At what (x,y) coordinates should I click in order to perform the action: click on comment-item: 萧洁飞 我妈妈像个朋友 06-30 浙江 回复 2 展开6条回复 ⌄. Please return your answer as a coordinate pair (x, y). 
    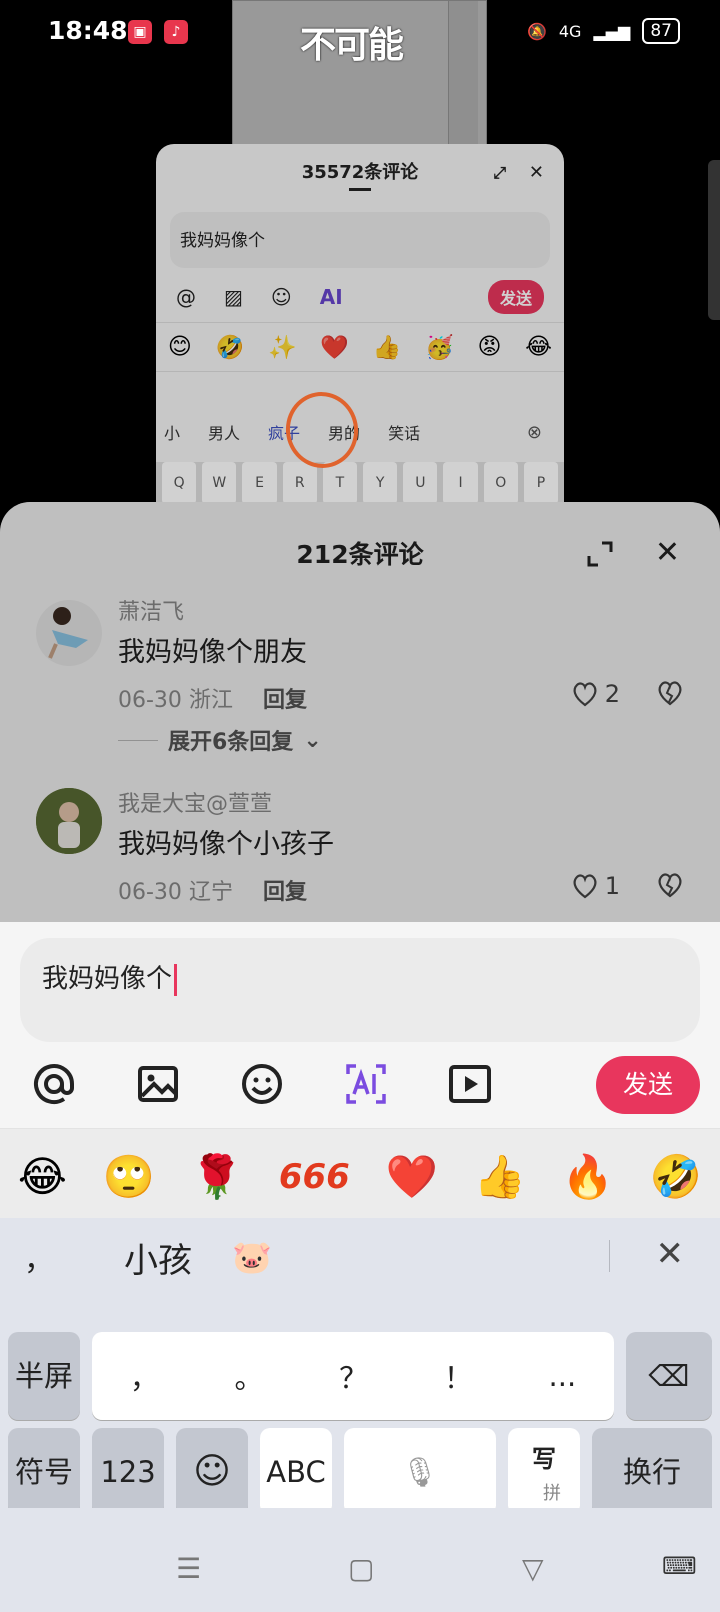
    Looking at the image, I should click on (360, 692).